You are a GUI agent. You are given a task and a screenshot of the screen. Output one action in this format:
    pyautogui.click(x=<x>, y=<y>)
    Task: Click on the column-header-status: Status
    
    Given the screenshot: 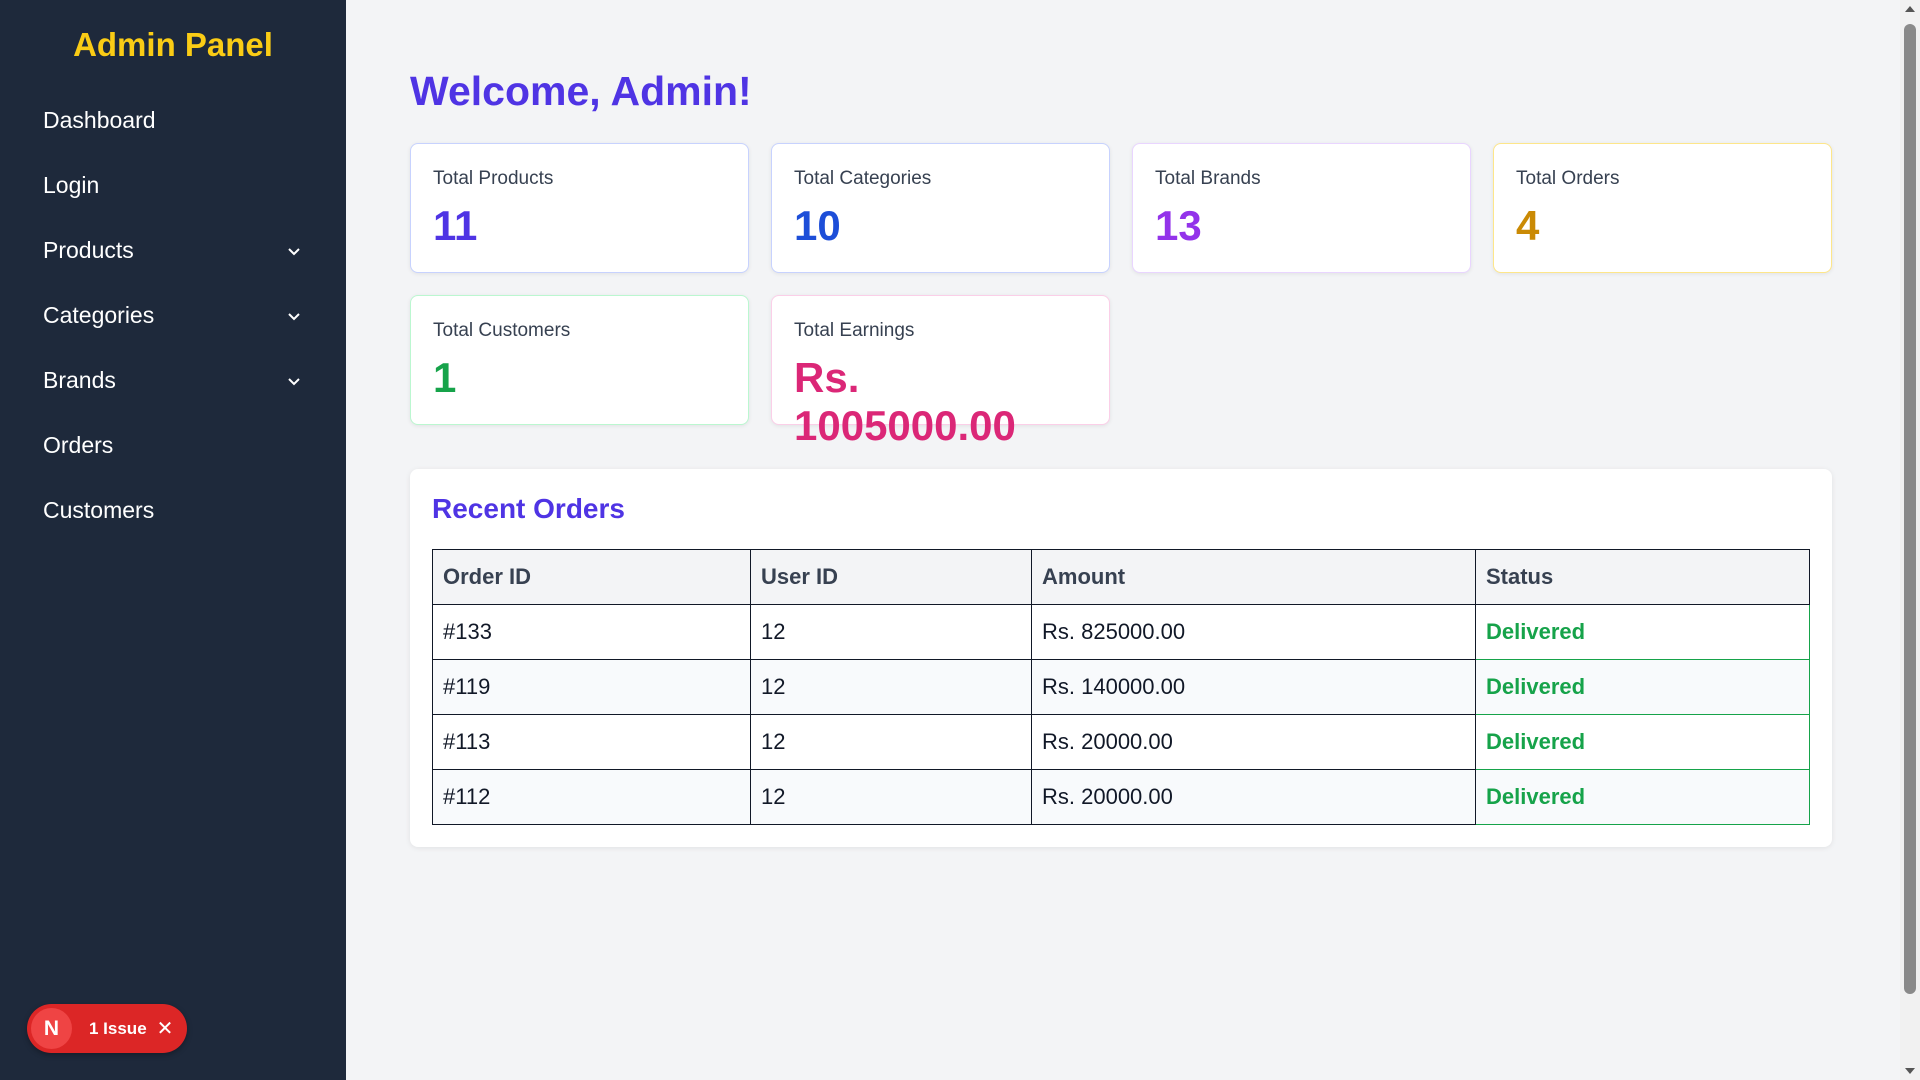 What is the action you would take?
    pyautogui.click(x=1642, y=577)
    